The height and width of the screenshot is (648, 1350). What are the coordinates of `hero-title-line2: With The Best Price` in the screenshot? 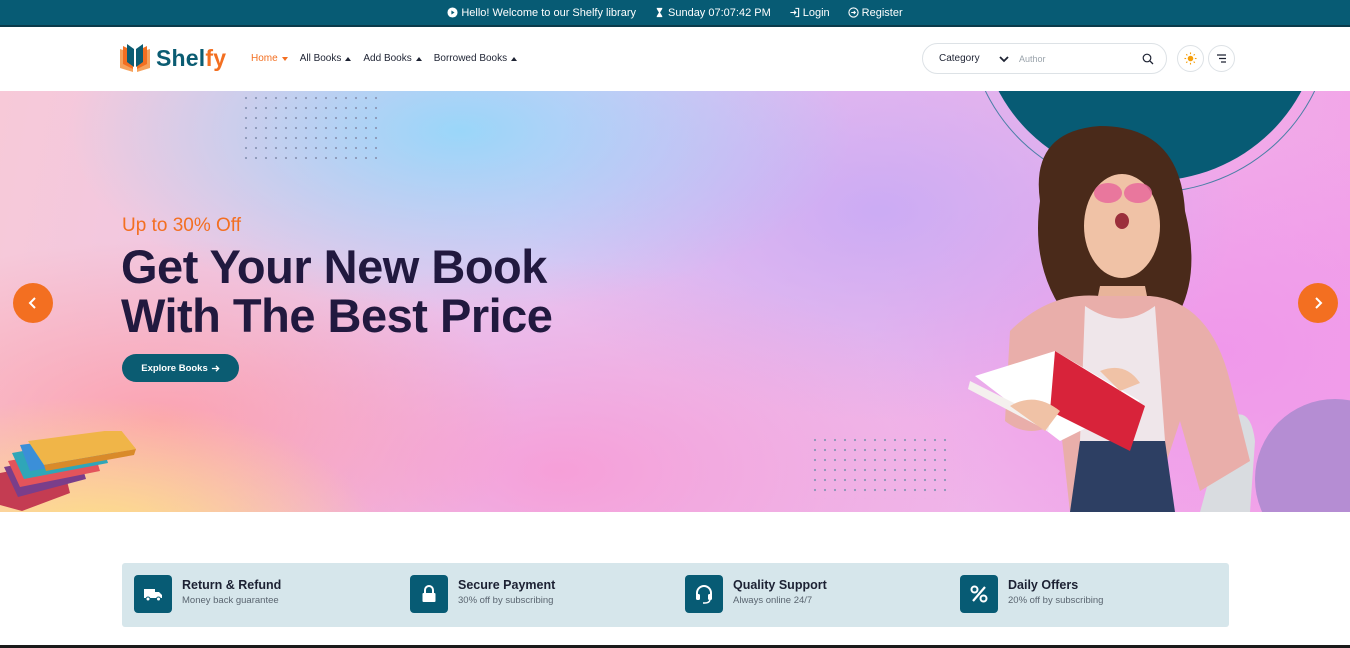 It's located at (337, 315).